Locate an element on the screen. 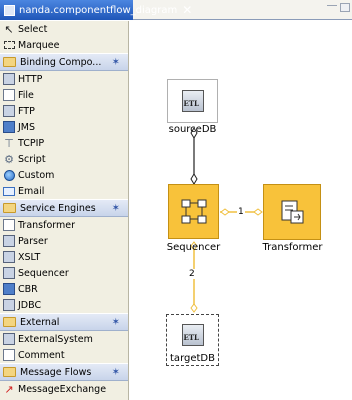 The image size is (352, 400). marquee-icon is located at coordinates (9, 45).